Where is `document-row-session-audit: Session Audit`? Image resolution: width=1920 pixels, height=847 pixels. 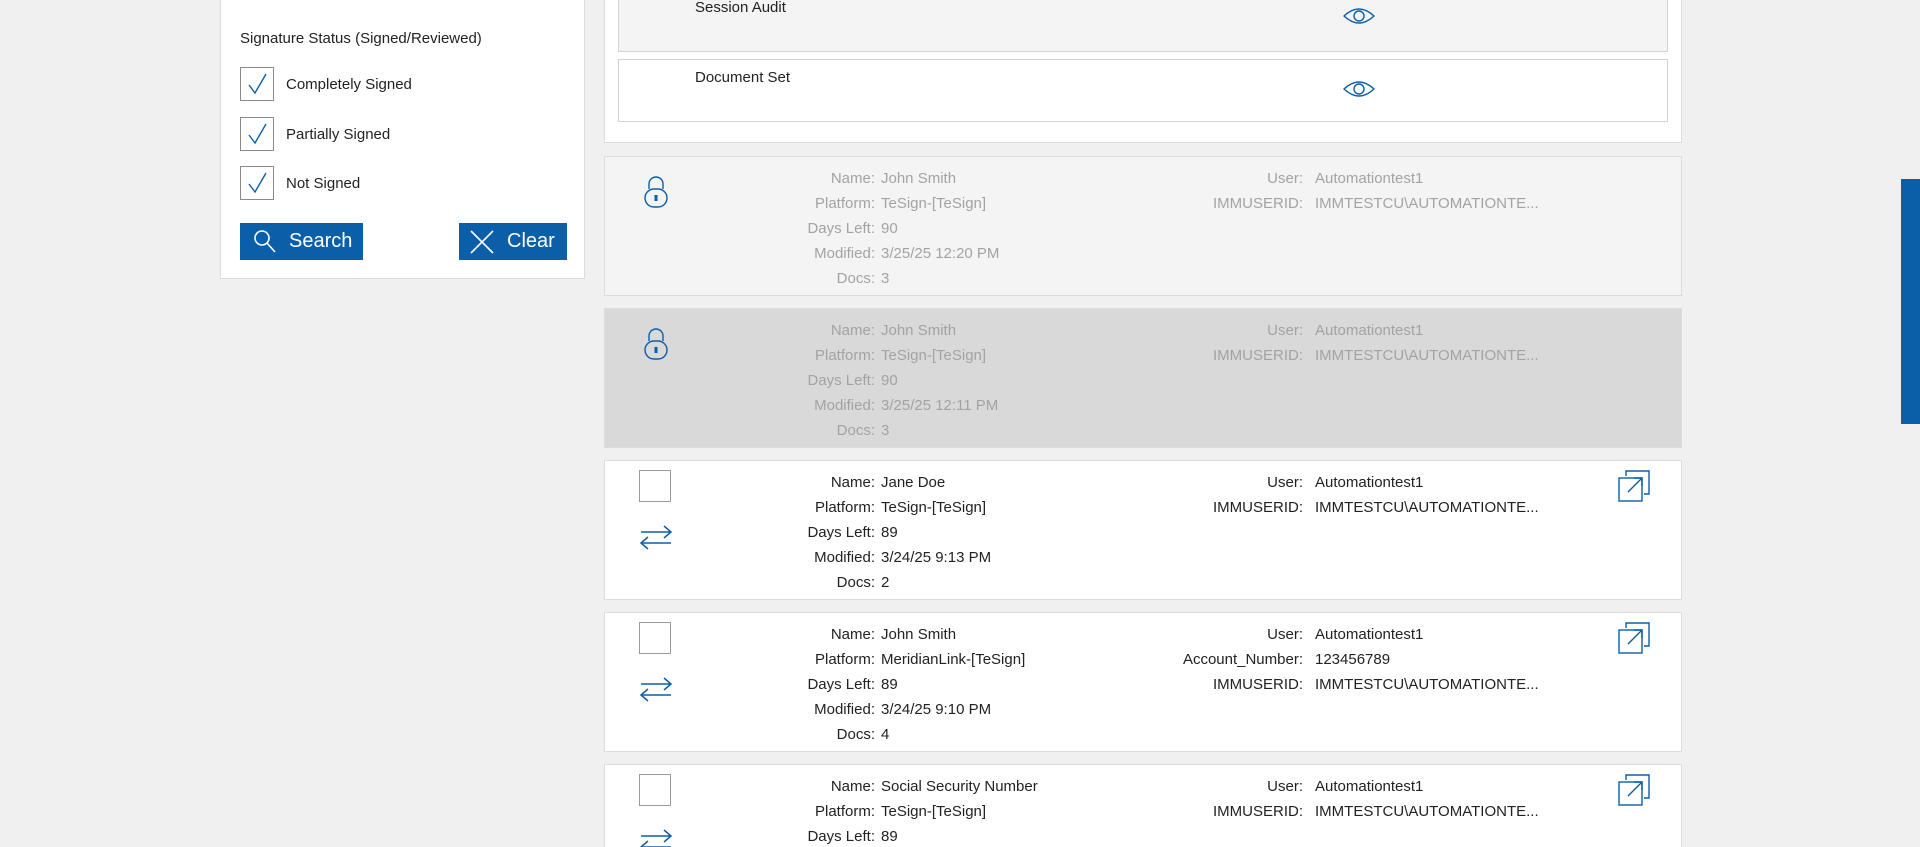 document-row-session-audit: Session Audit is located at coordinates (1143, 26).